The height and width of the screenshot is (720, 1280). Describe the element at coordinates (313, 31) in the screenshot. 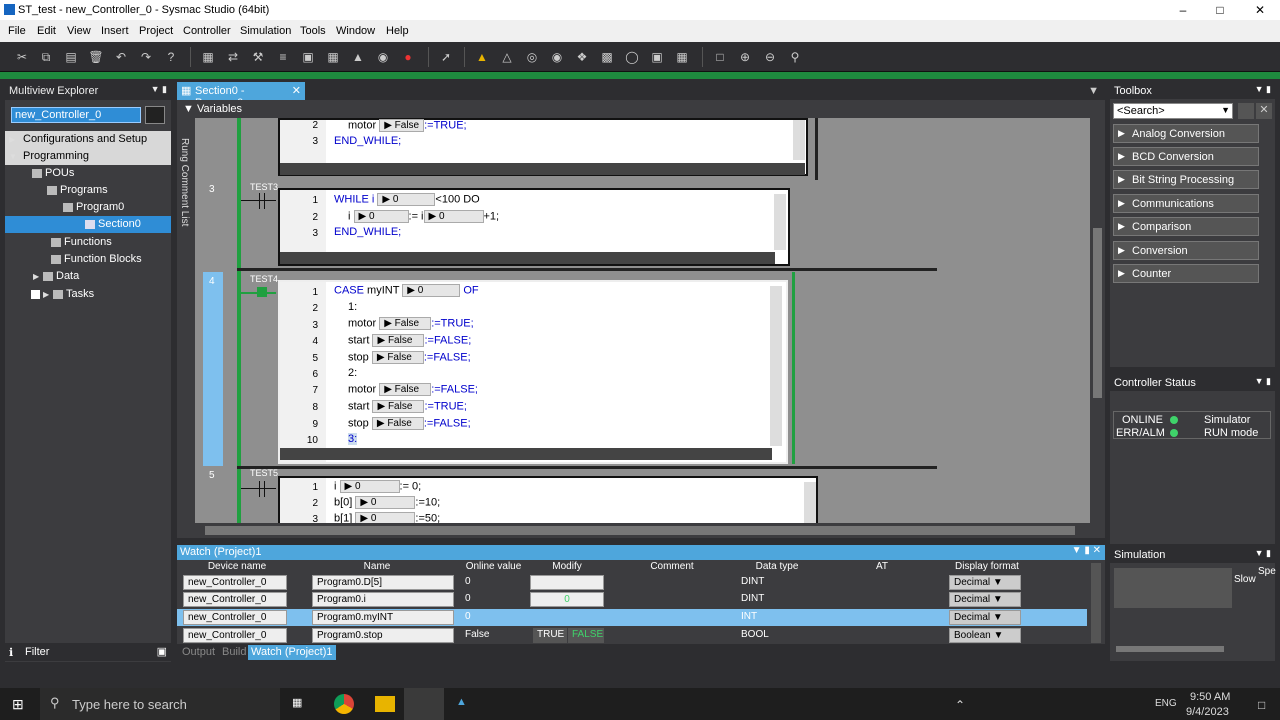

I see `menu-tools: Tools` at that location.